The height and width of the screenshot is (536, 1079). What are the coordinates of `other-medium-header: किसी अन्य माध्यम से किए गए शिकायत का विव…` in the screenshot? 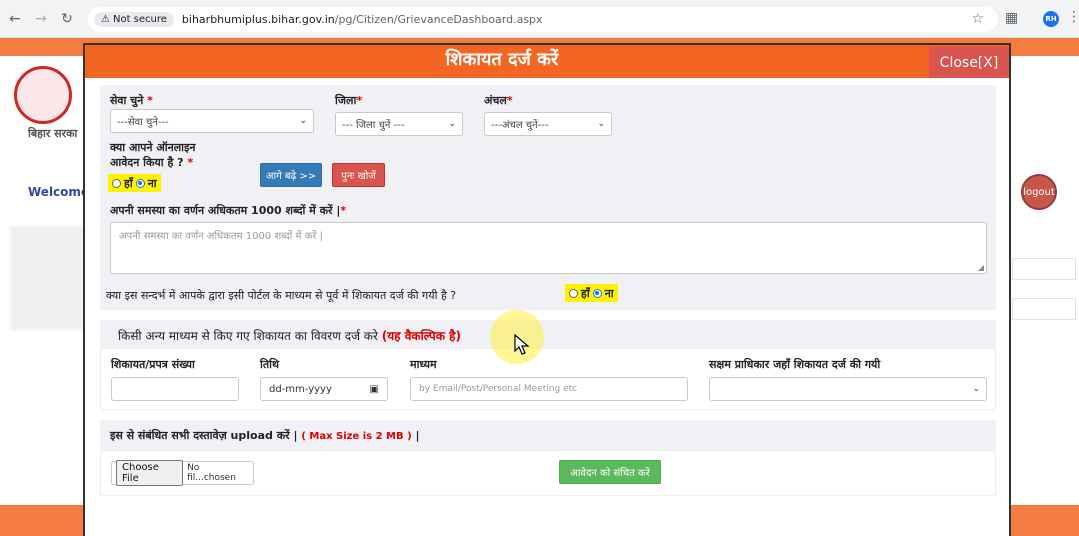 It's located at (548, 334).